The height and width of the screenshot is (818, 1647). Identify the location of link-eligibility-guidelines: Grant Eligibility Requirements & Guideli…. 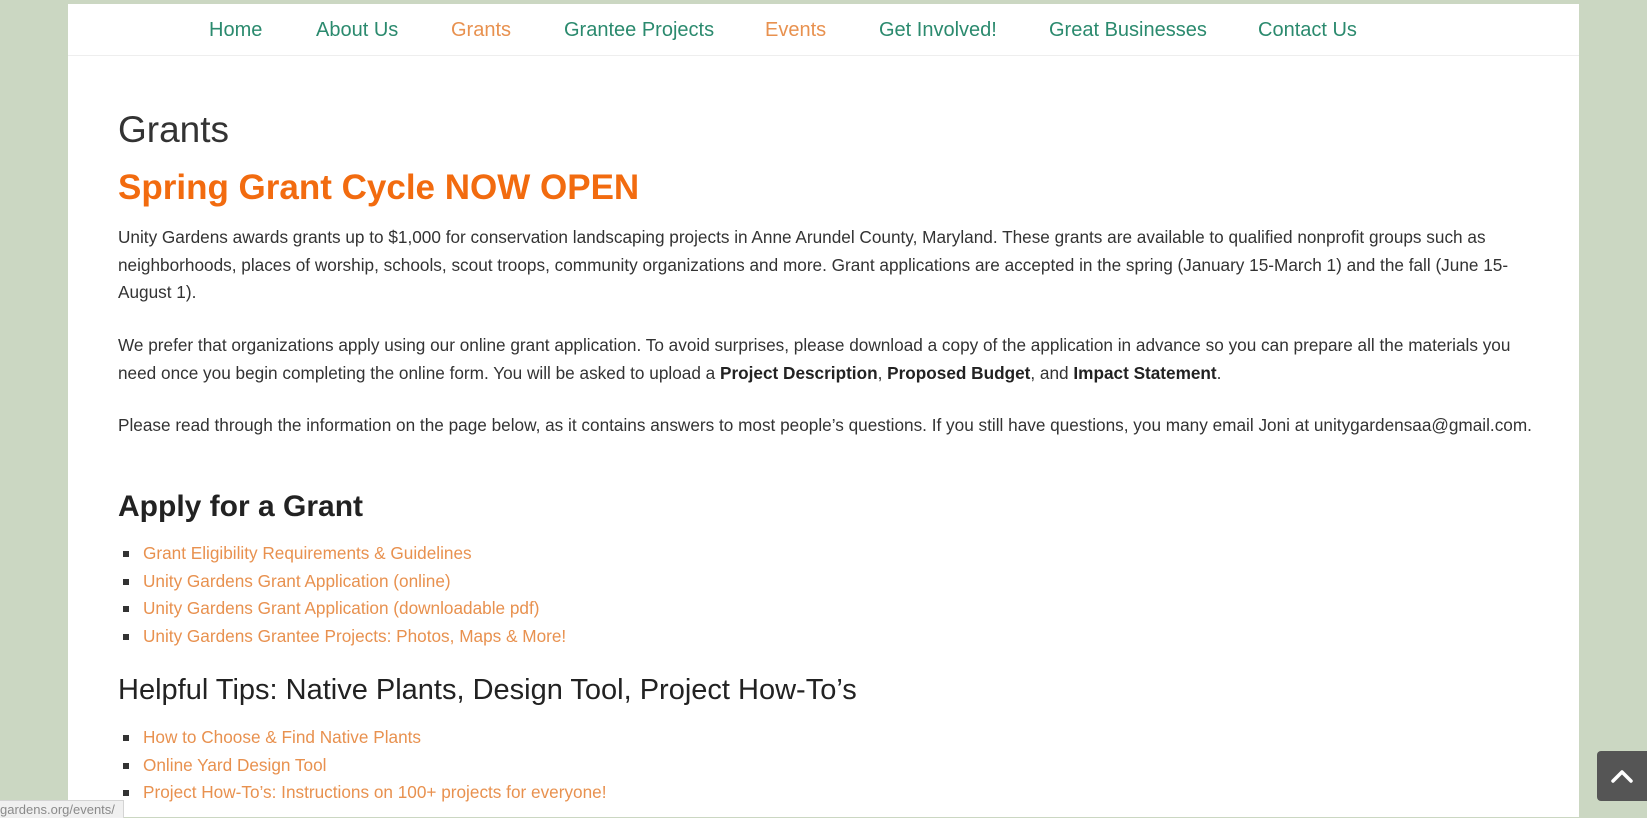
(307, 553).